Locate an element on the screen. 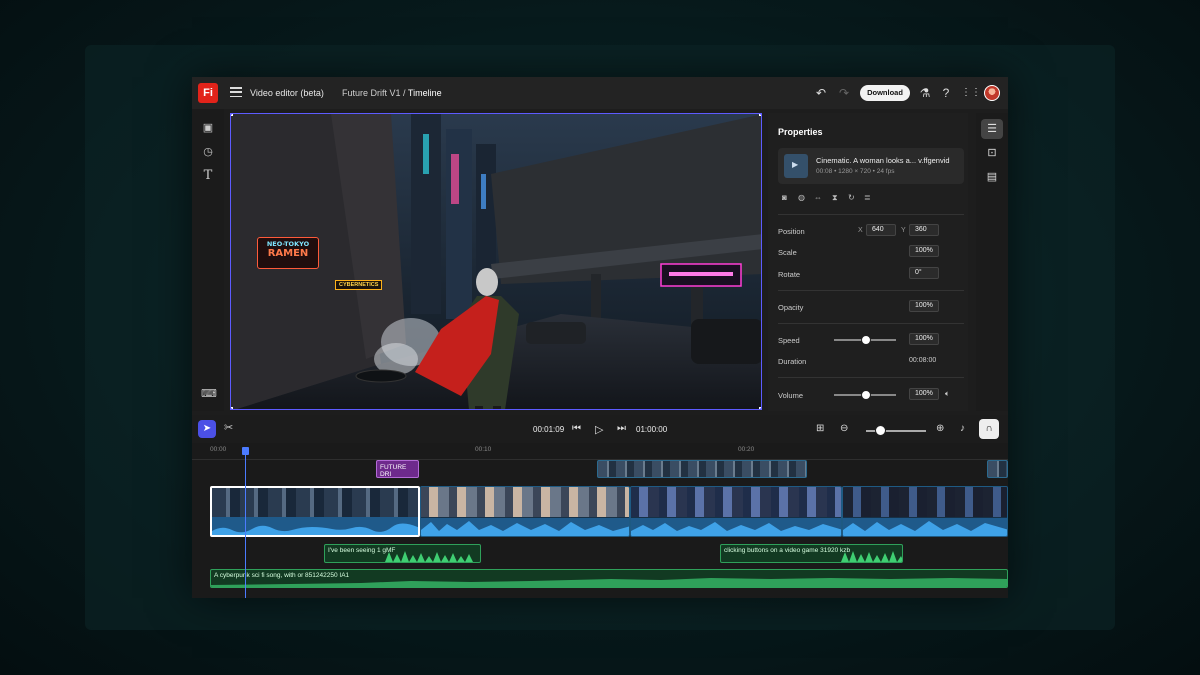 The width and height of the screenshot is (1200, 675). adjustments-icon: ☰ is located at coordinates (992, 129).